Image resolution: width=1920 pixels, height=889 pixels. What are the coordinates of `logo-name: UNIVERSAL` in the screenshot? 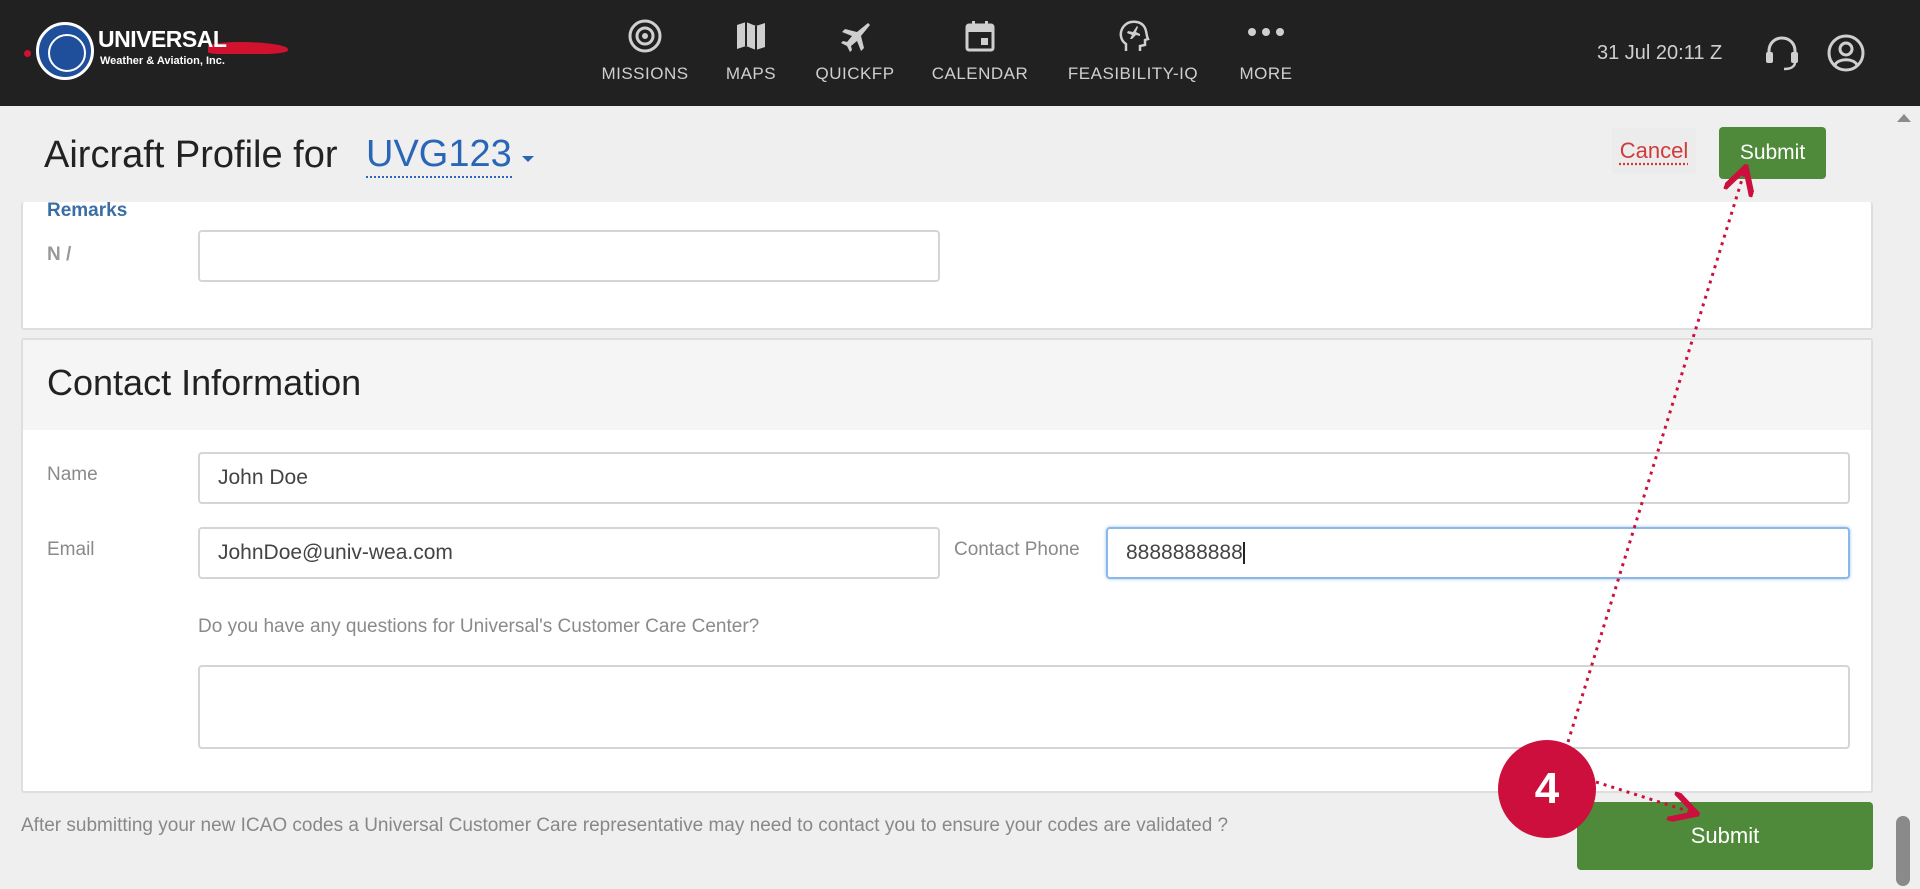 It's located at (162, 39).